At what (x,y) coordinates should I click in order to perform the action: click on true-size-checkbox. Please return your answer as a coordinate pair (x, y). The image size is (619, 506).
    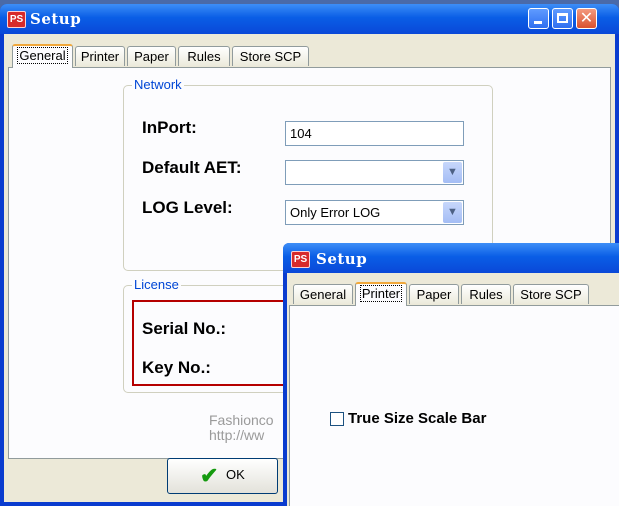
    Looking at the image, I should click on (337, 419).